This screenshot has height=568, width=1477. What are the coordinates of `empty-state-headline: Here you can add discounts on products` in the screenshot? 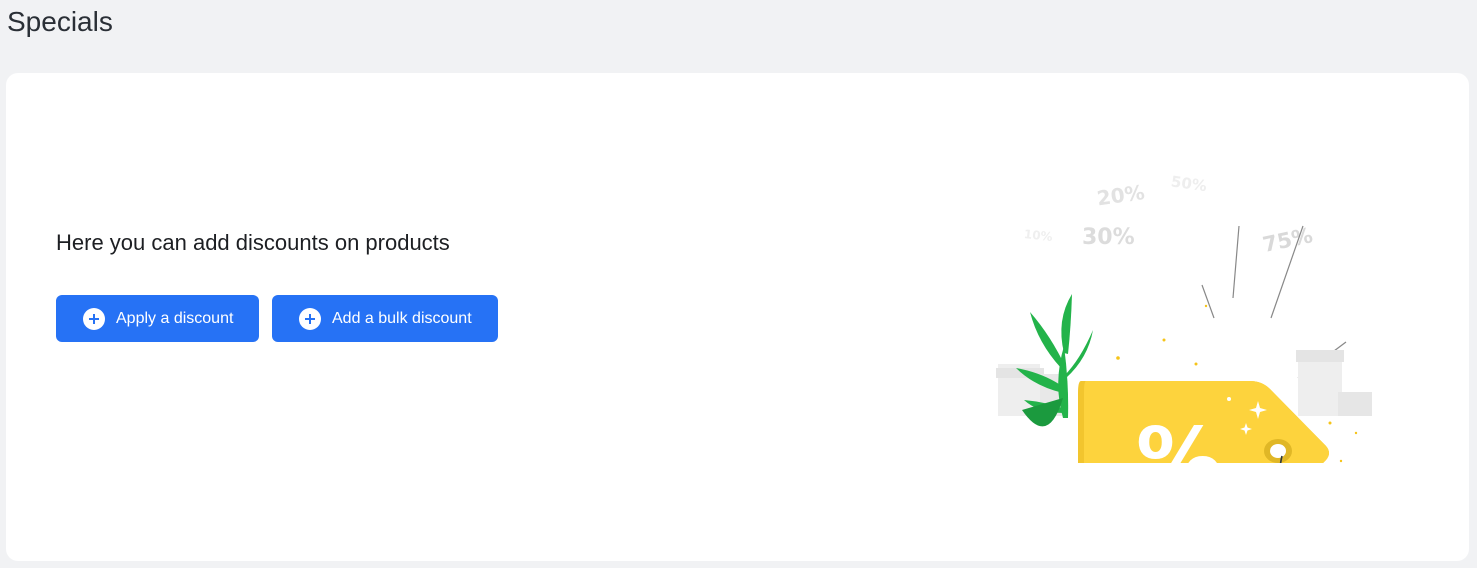 It's located at (253, 242).